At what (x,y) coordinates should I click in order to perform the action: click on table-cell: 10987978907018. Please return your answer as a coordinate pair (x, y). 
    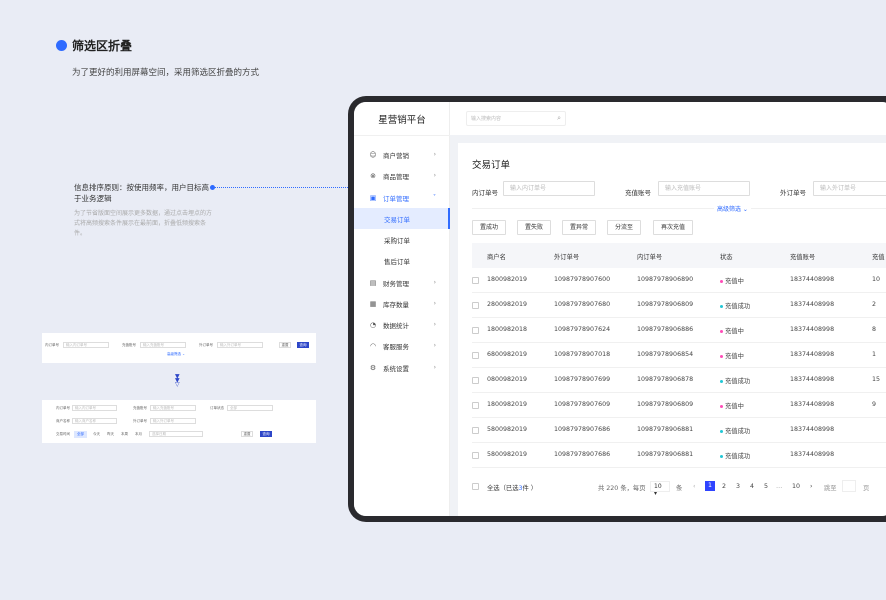
    Looking at the image, I should click on (582, 354).